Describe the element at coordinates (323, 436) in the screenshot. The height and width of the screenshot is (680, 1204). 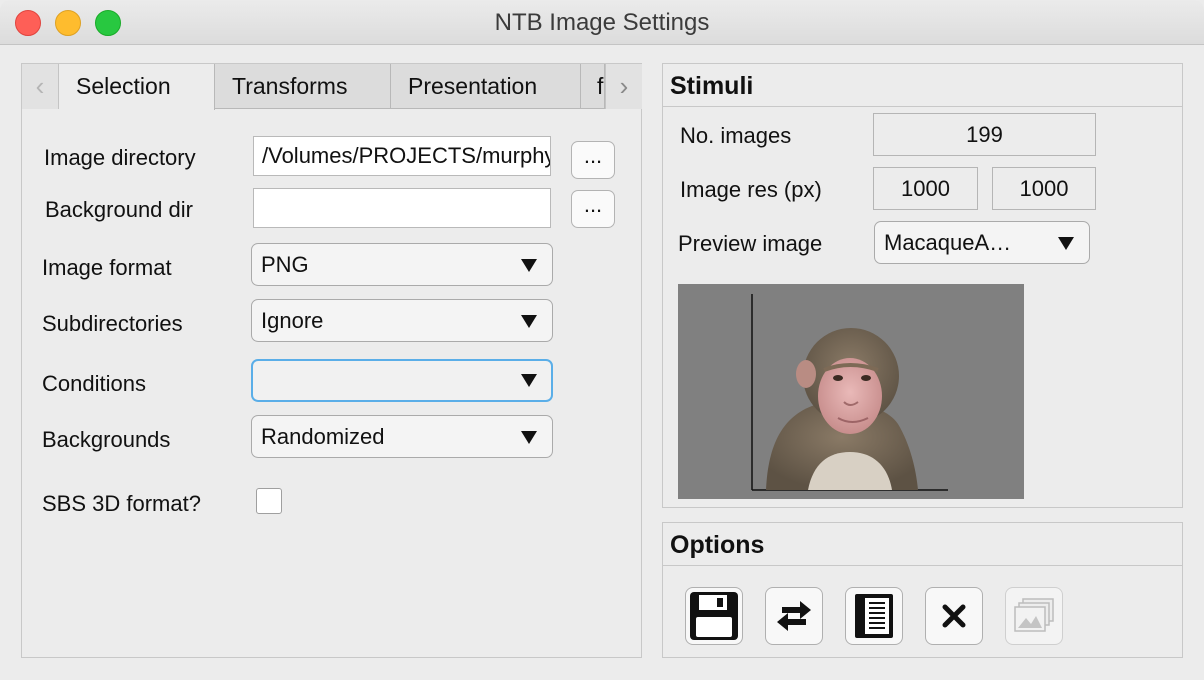
I see `backgrounds-value: Randomized` at that location.